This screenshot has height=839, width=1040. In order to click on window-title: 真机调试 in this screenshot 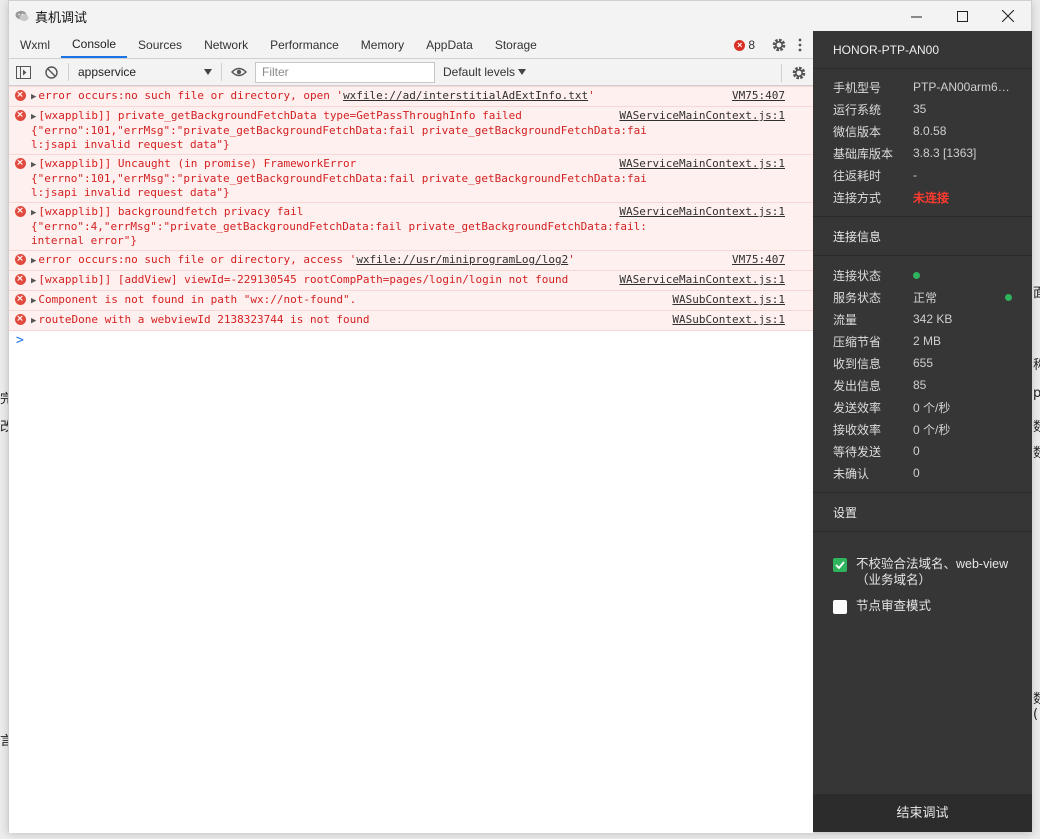, I will do `click(61, 18)`.